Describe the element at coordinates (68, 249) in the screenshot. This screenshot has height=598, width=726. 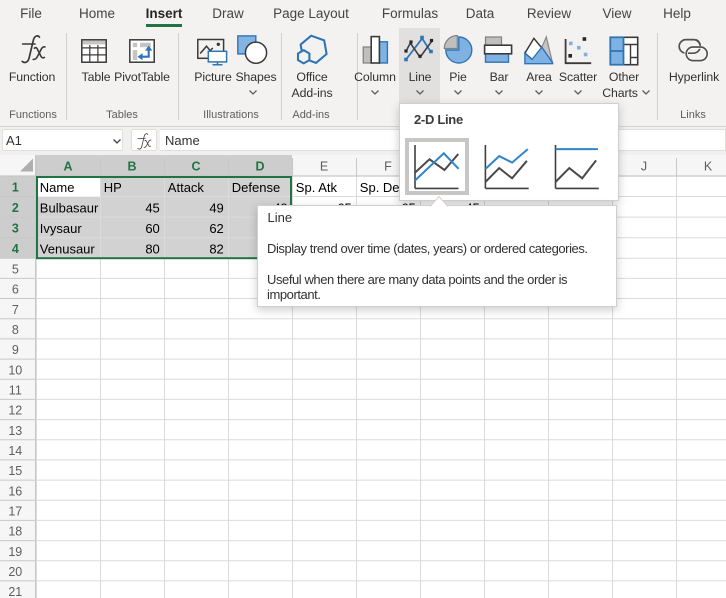
I see `svg-text: Venusaur` at that location.